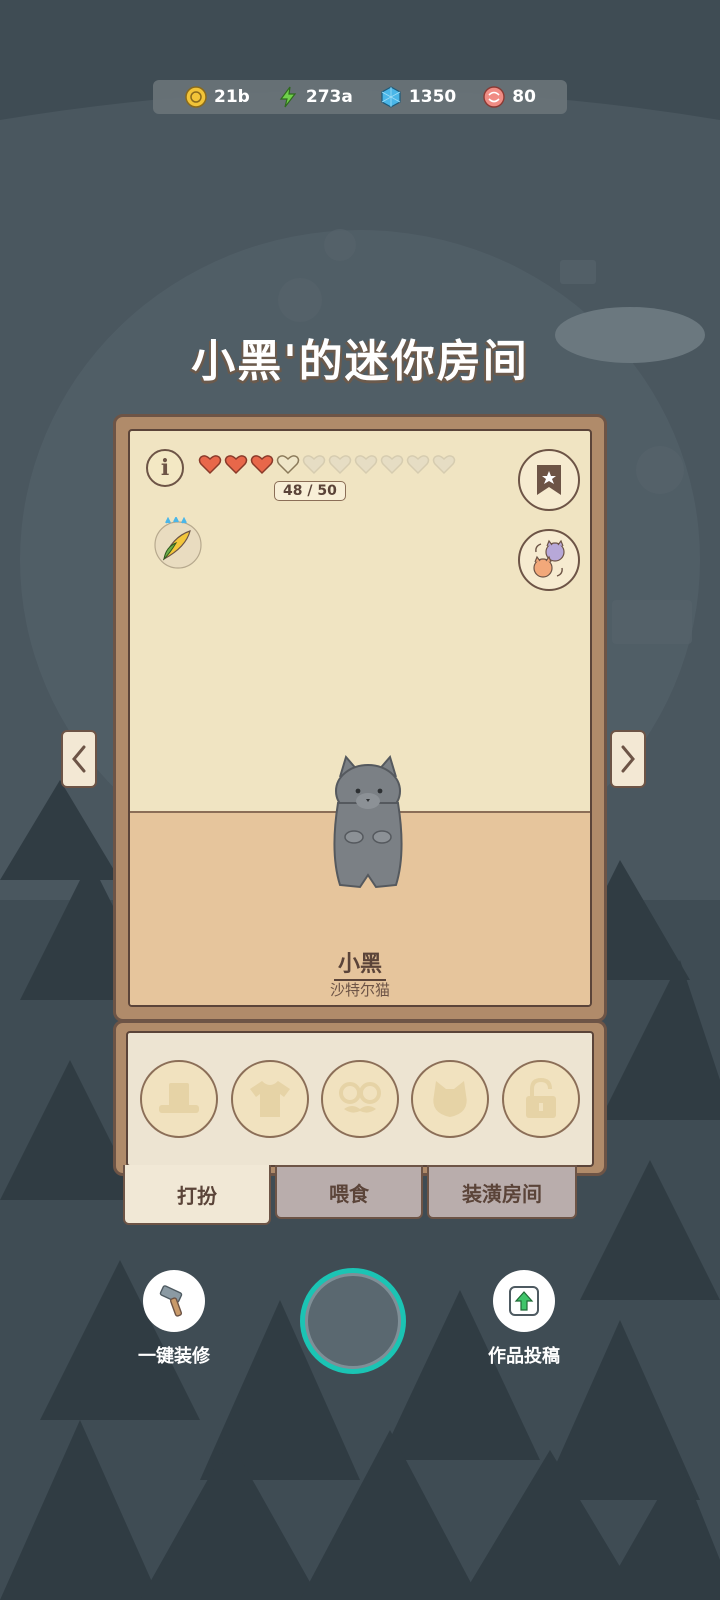  I want to click on coin-icon, so click(196, 97).